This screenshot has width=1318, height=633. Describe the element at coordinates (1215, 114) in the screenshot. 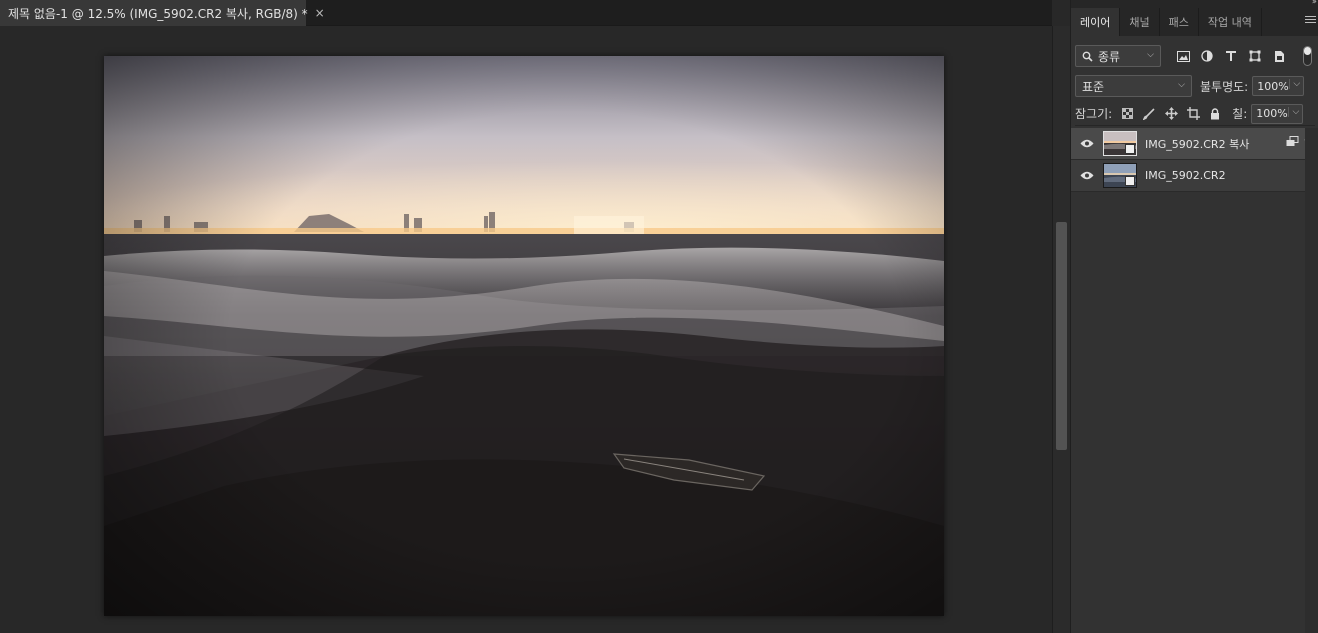

I see `lock-all-icon` at that location.